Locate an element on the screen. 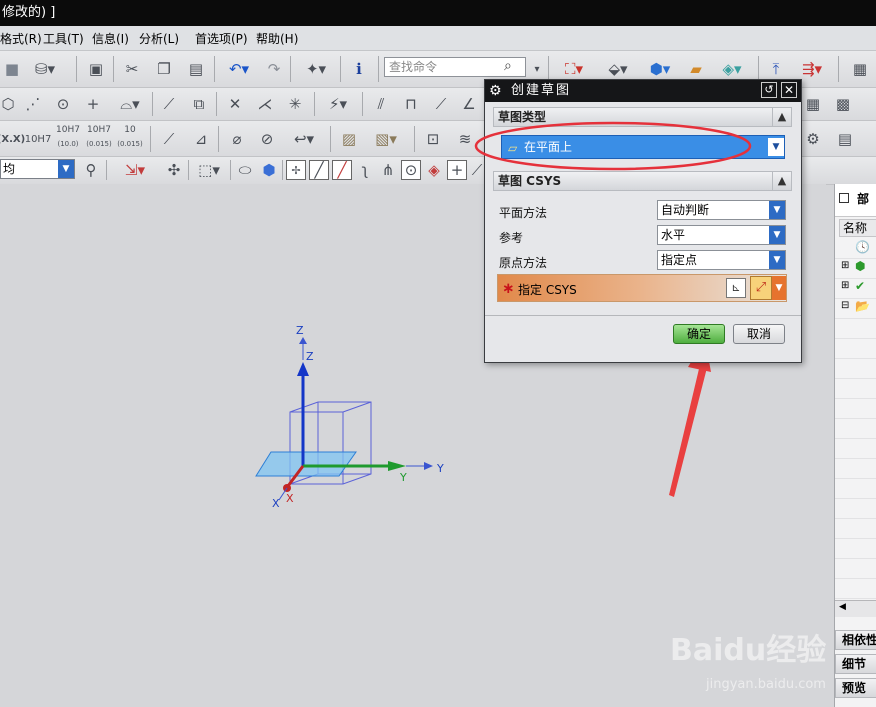 The width and height of the screenshot is (876, 707). dim-bilateral-label: 10H7 is located at coordinates (99, 130).